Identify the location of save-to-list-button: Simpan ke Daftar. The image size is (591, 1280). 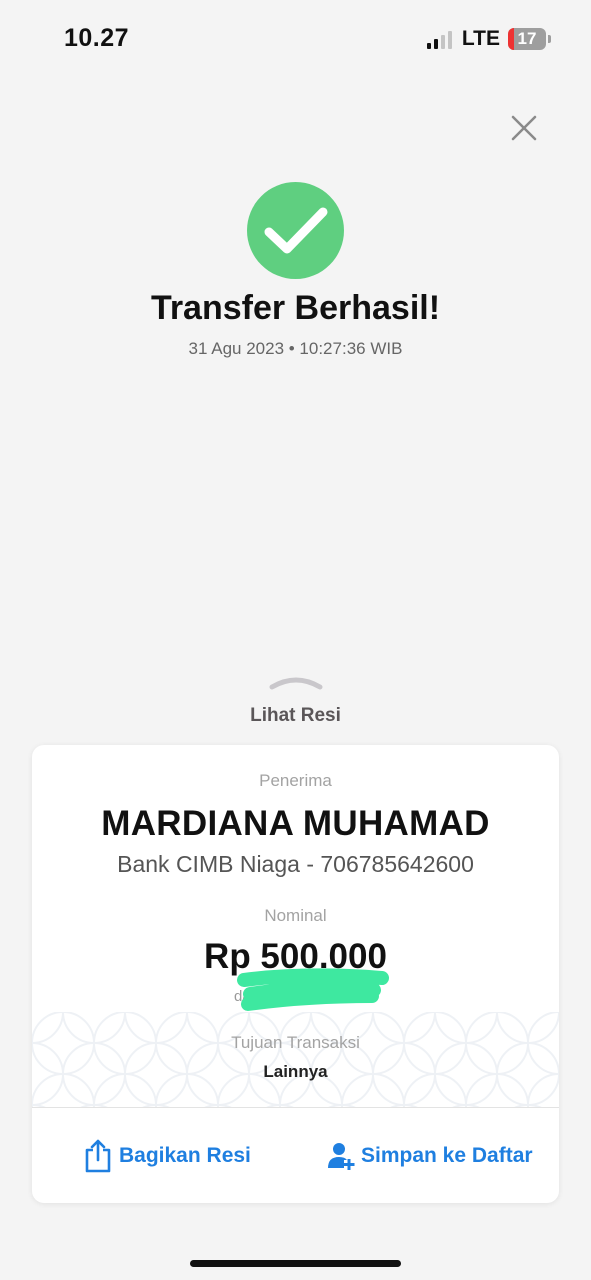
(430, 1156).